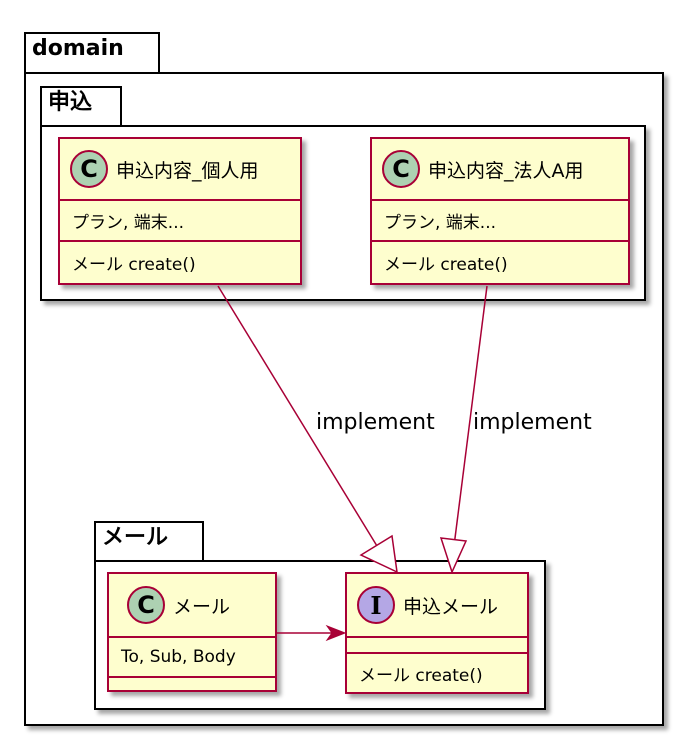  Describe the element at coordinates (312, 633) in the screenshot. I see `edge-mail-to-interface` at that location.